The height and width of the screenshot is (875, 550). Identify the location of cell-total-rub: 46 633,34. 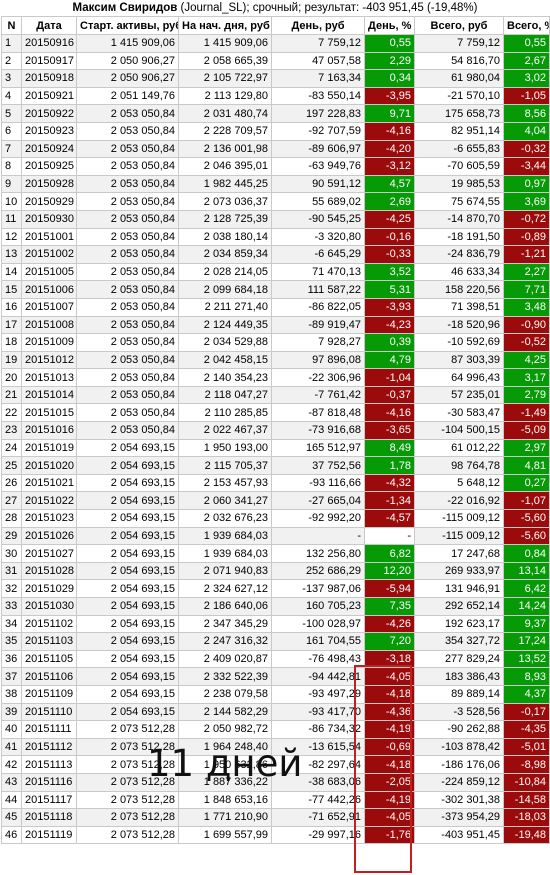
(459, 272).